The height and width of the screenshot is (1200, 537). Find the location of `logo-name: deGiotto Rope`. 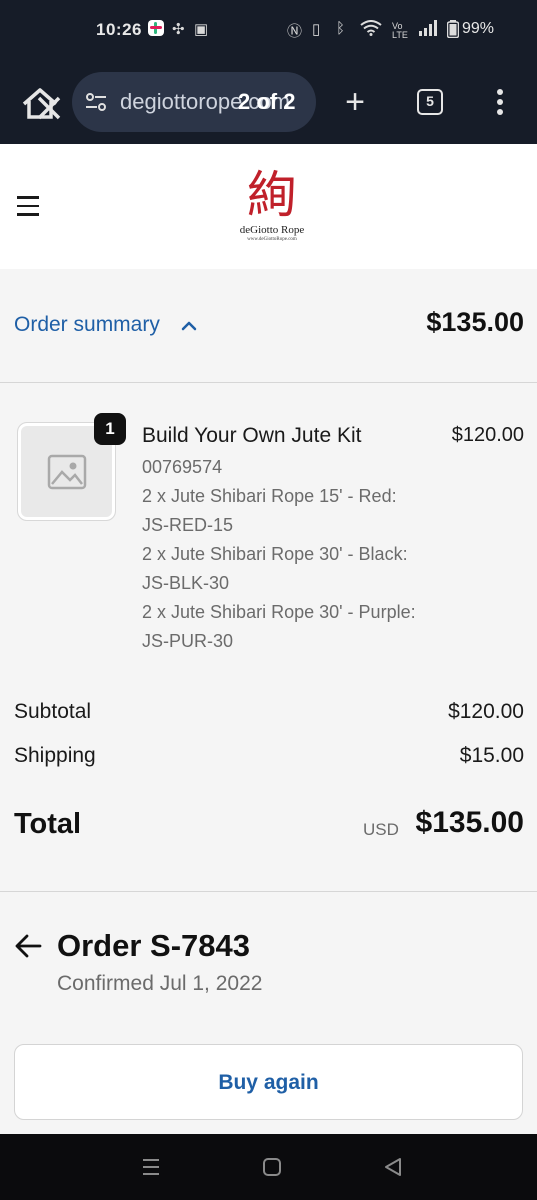

logo-name: deGiotto Rope is located at coordinates (272, 230).